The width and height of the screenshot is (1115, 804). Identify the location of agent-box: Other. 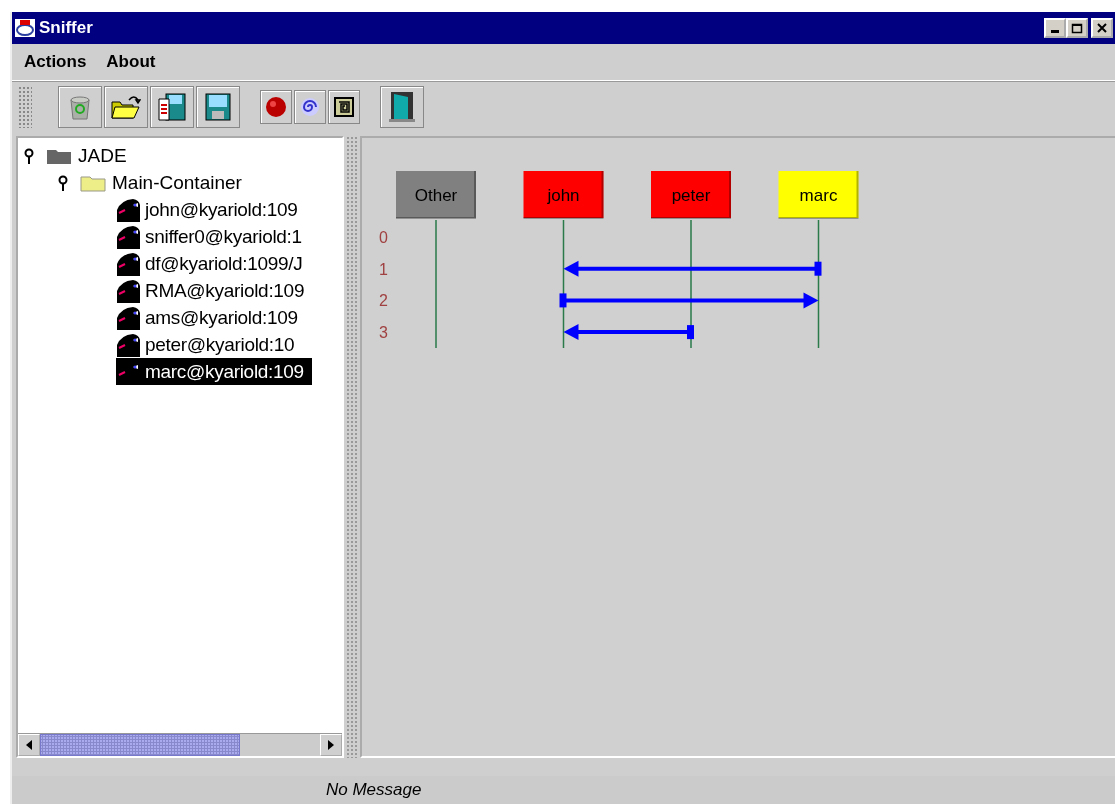
(435, 194).